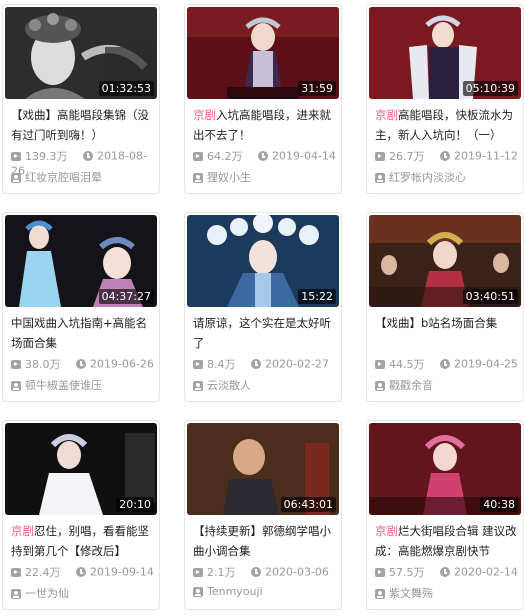  Describe the element at coordinates (411, 385) in the screenshot. I see `uploader-name: 戳戳余音` at that location.